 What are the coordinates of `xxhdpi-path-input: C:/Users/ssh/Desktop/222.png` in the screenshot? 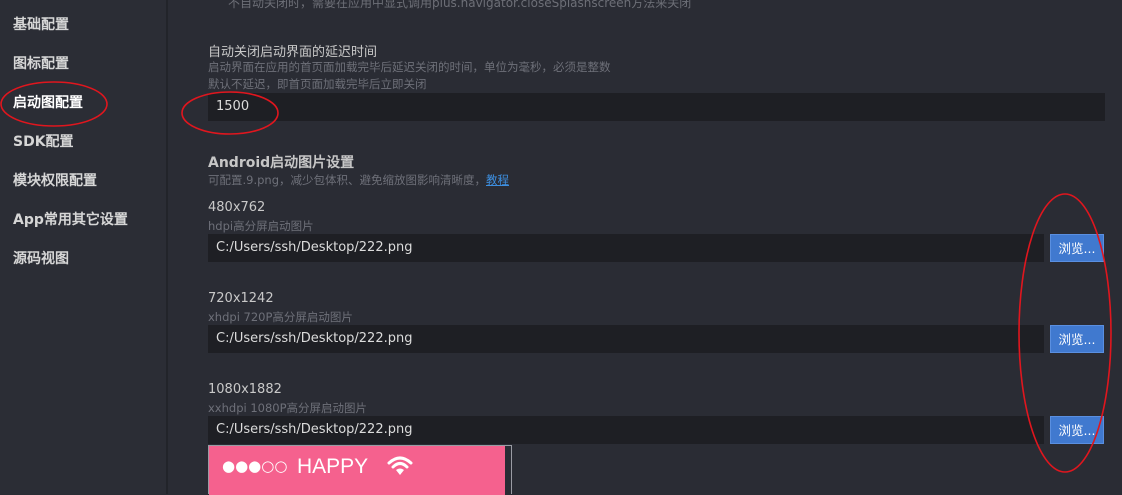 It's located at (626, 430).